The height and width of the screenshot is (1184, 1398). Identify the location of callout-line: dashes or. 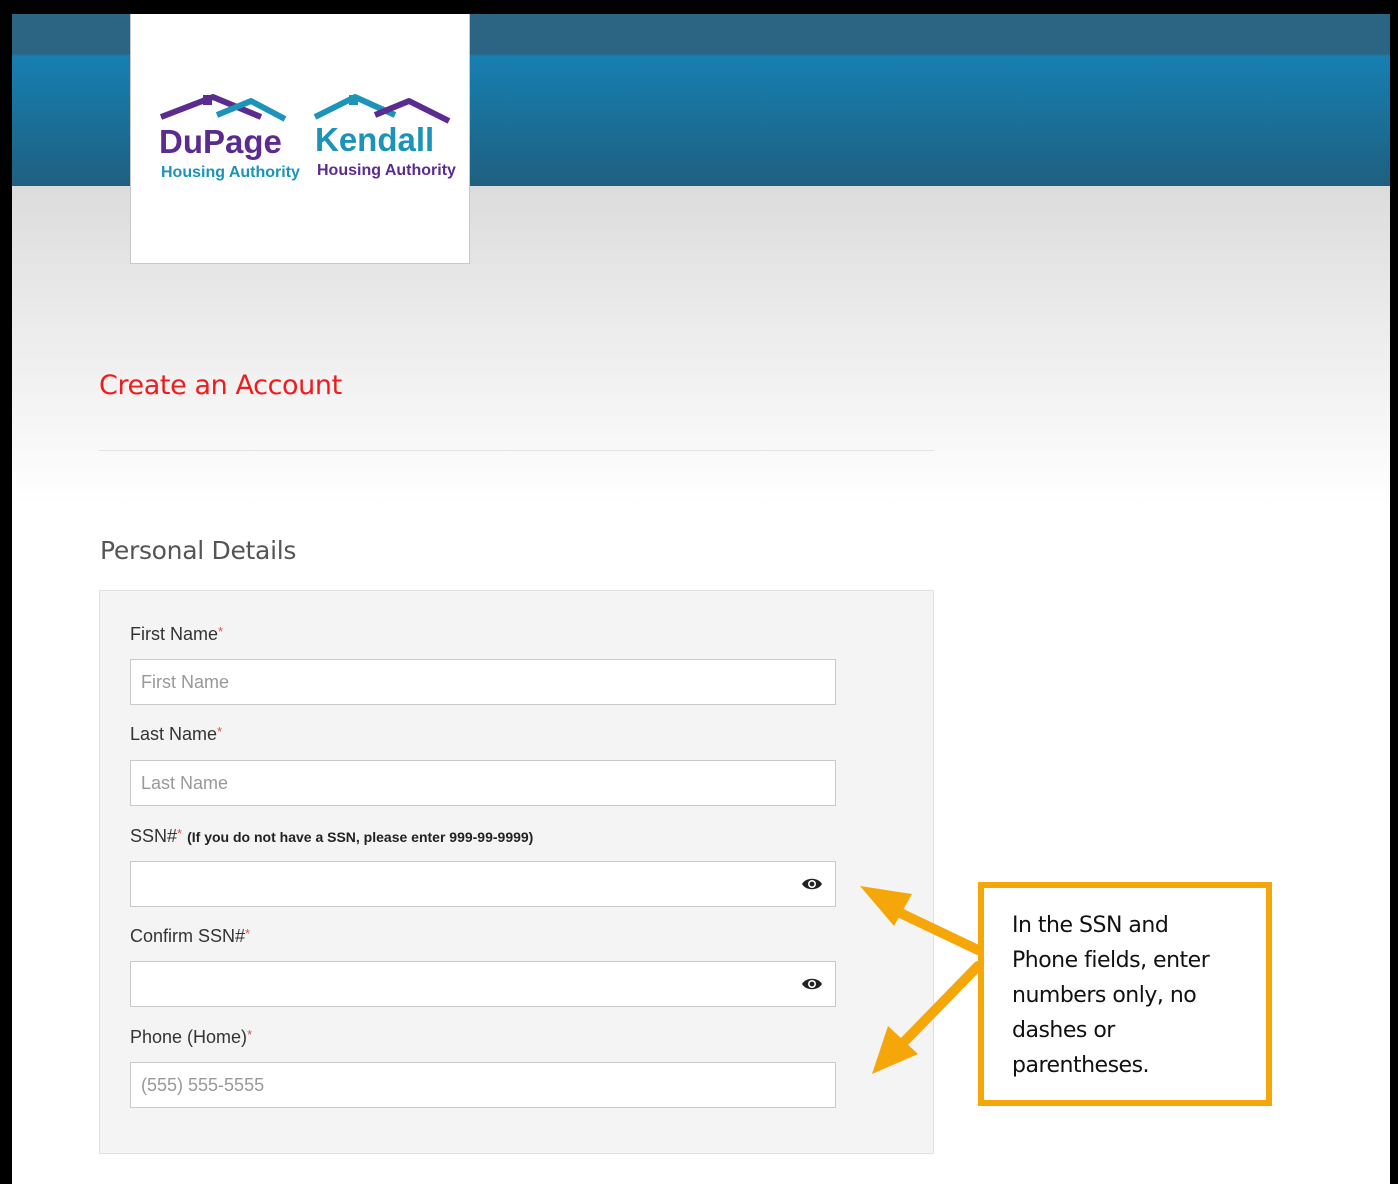
(1063, 1030).